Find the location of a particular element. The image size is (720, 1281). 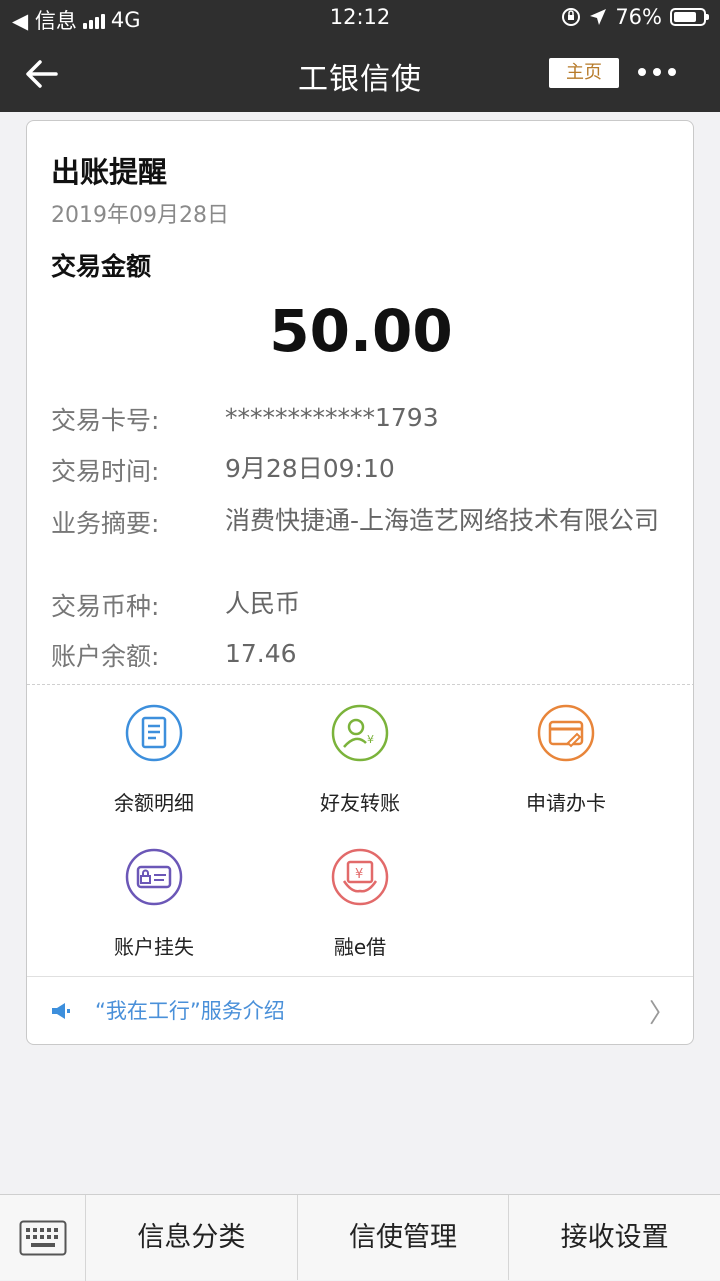

detail-value: 9月28日09:10 is located at coordinates (310, 468).